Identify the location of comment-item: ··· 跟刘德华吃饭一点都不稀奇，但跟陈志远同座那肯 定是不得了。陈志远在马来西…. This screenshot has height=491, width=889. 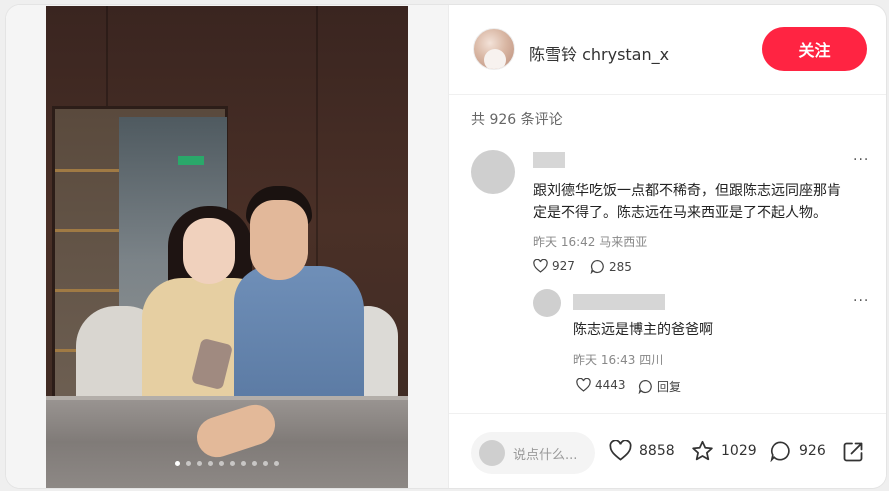
(667, 210).